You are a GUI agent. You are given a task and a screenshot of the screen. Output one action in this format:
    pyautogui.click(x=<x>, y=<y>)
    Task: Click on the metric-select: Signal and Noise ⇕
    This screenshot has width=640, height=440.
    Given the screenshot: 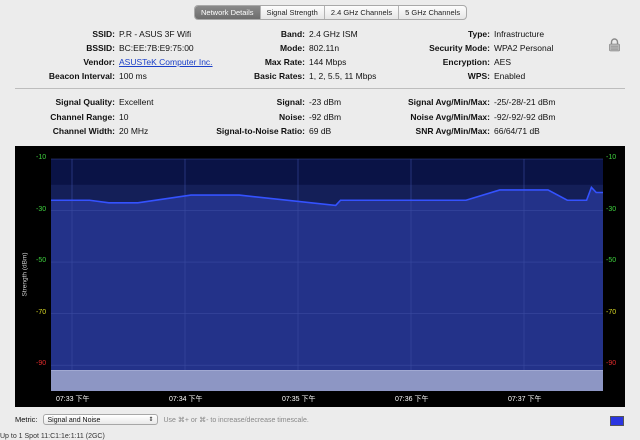 What is the action you would take?
    pyautogui.click(x=100, y=419)
    